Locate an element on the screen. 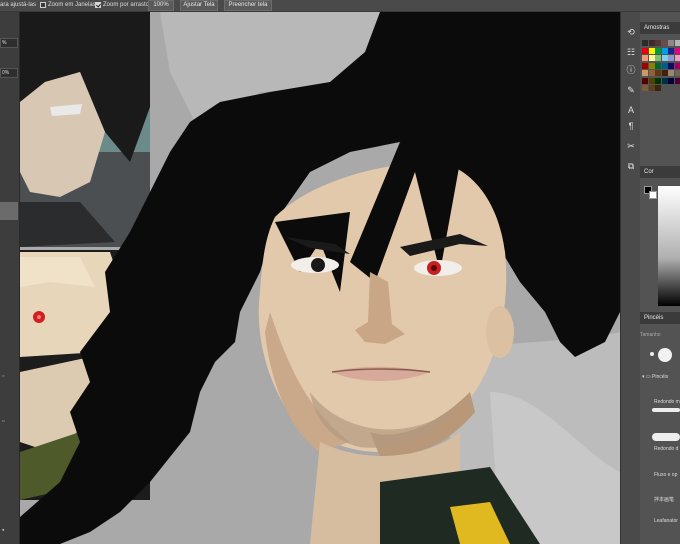 The height and width of the screenshot is (544, 680). fit-screen-button: Ajustar Tela is located at coordinates (199, 5).